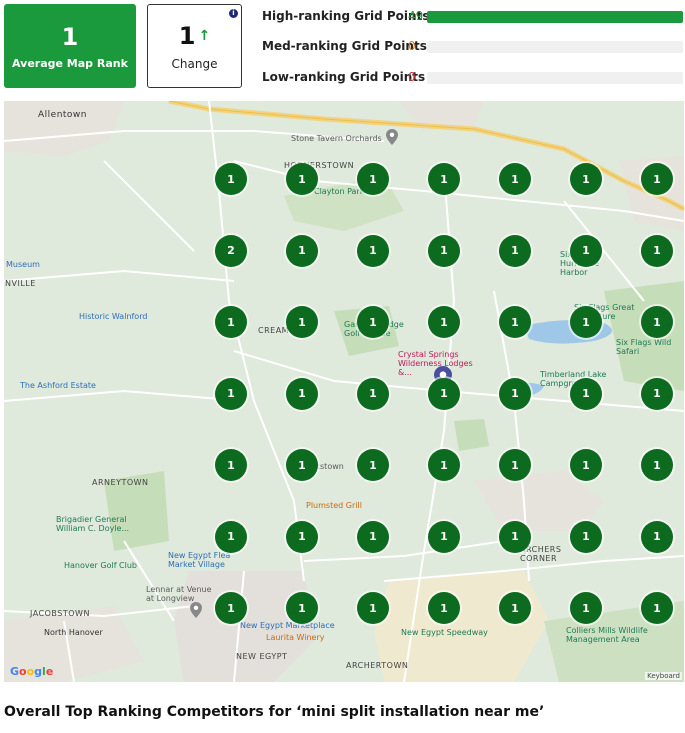  I want to click on low-ranking-label: Low-ranking Grid Points, so click(344, 77).